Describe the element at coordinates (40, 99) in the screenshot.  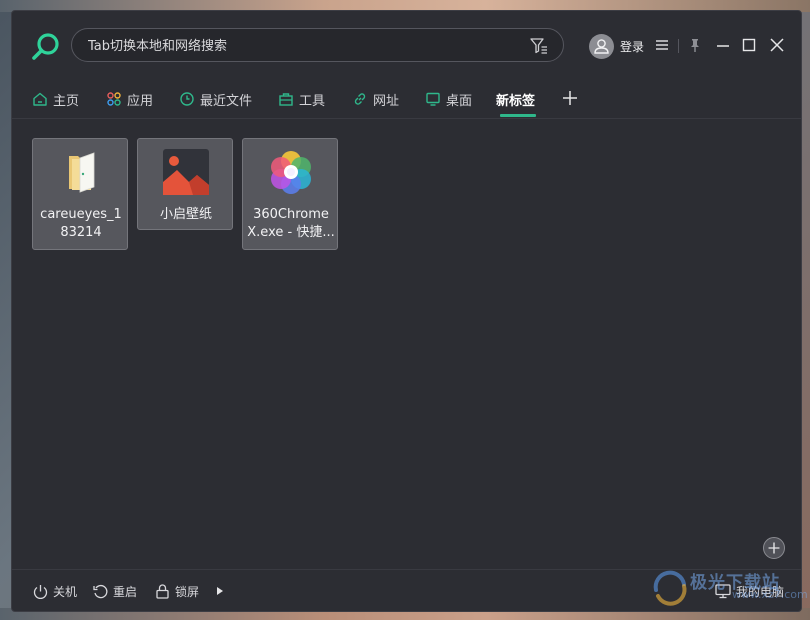
I see `home-icon` at that location.